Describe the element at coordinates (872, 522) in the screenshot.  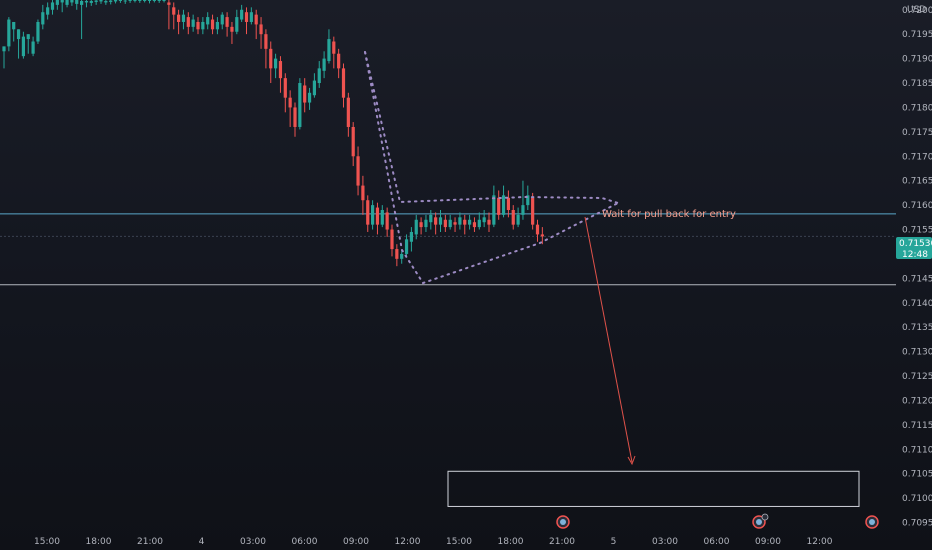
I see `event-flag-icon` at that location.